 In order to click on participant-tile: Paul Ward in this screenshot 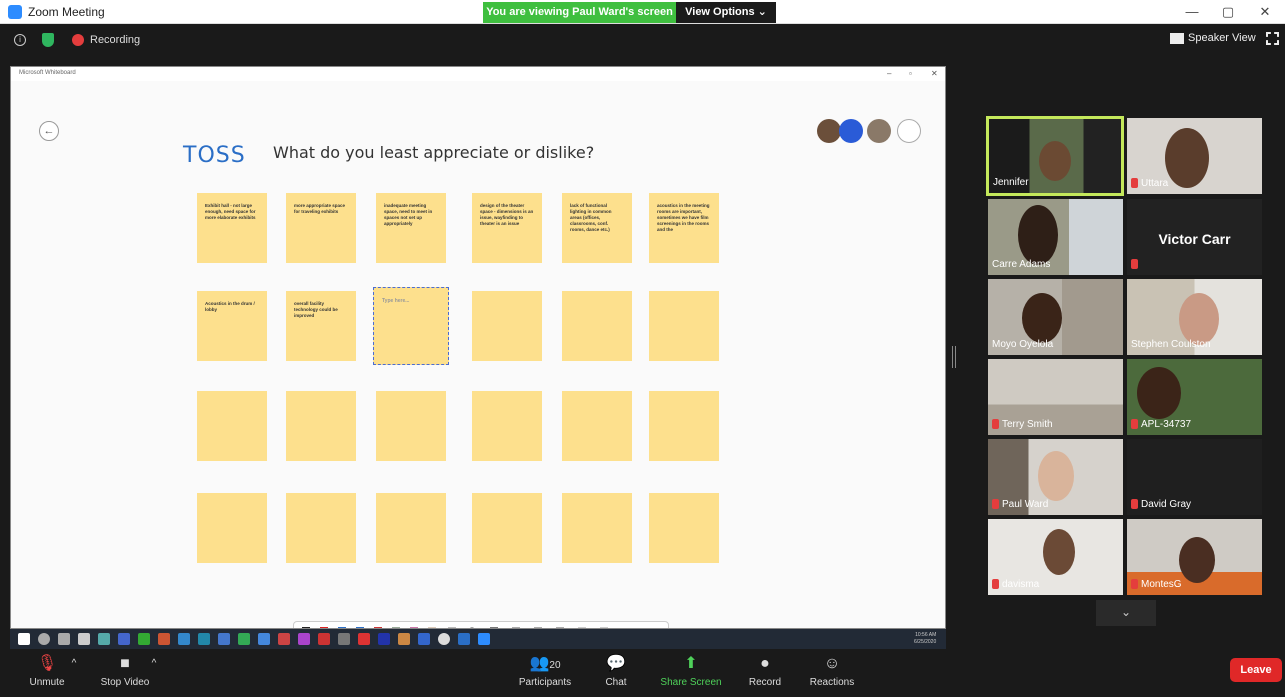, I will do `click(1055, 477)`.